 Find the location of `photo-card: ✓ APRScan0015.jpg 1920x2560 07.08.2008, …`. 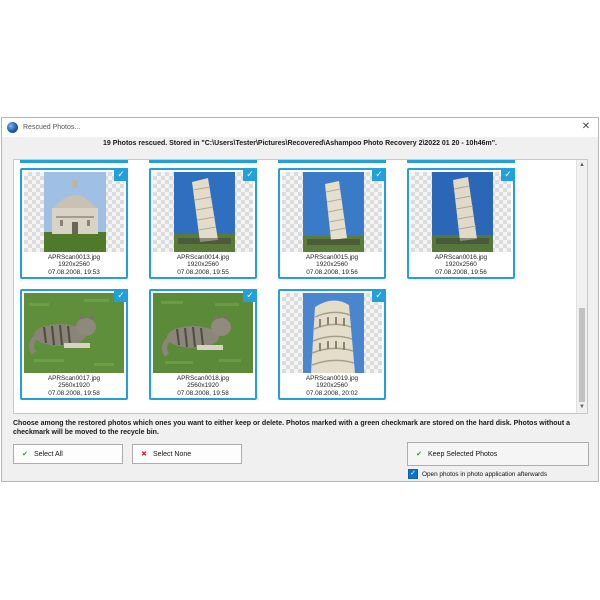

photo-card: ✓ APRScan0015.jpg 1920x2560 07.08.2008, … is located at coordinates (332, 223).